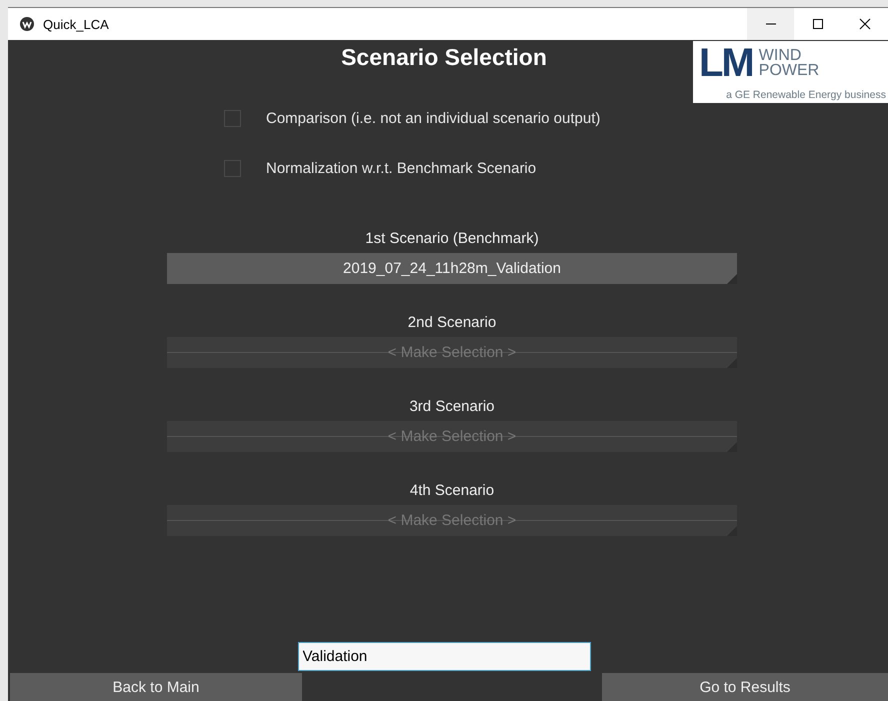  I want to click on app-icon, so click(27, 24).